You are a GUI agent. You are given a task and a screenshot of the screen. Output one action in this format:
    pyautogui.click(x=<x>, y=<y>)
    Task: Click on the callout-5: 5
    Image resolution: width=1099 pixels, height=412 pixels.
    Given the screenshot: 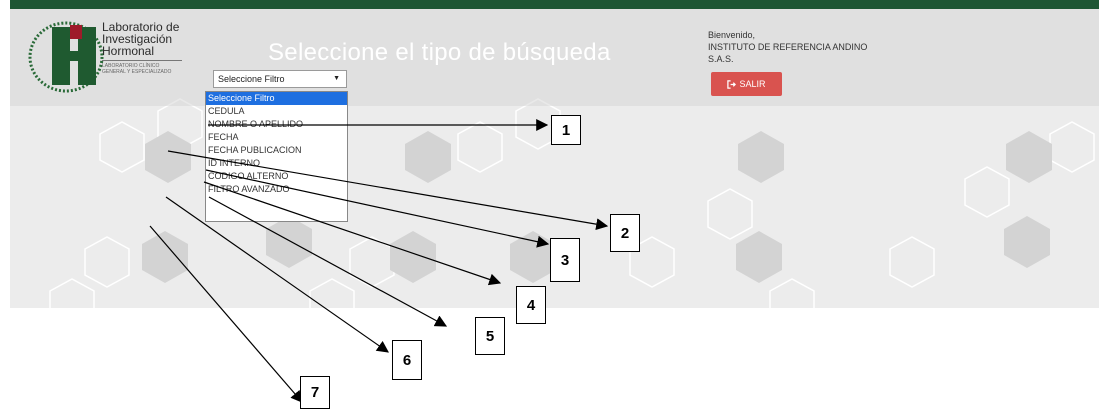 What is the action you would take?
    pyautogui.click(x=490, y=336)
    